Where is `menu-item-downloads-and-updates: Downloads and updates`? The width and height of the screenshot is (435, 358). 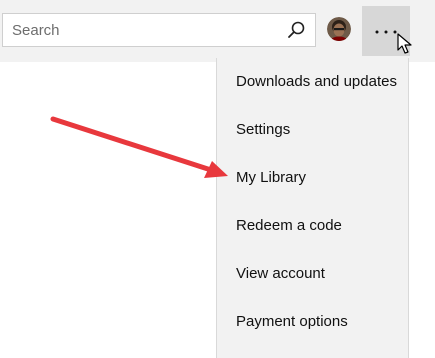 menu-item-downloads-and-updates: Downloads and updates is located at coordinates (312, 82).